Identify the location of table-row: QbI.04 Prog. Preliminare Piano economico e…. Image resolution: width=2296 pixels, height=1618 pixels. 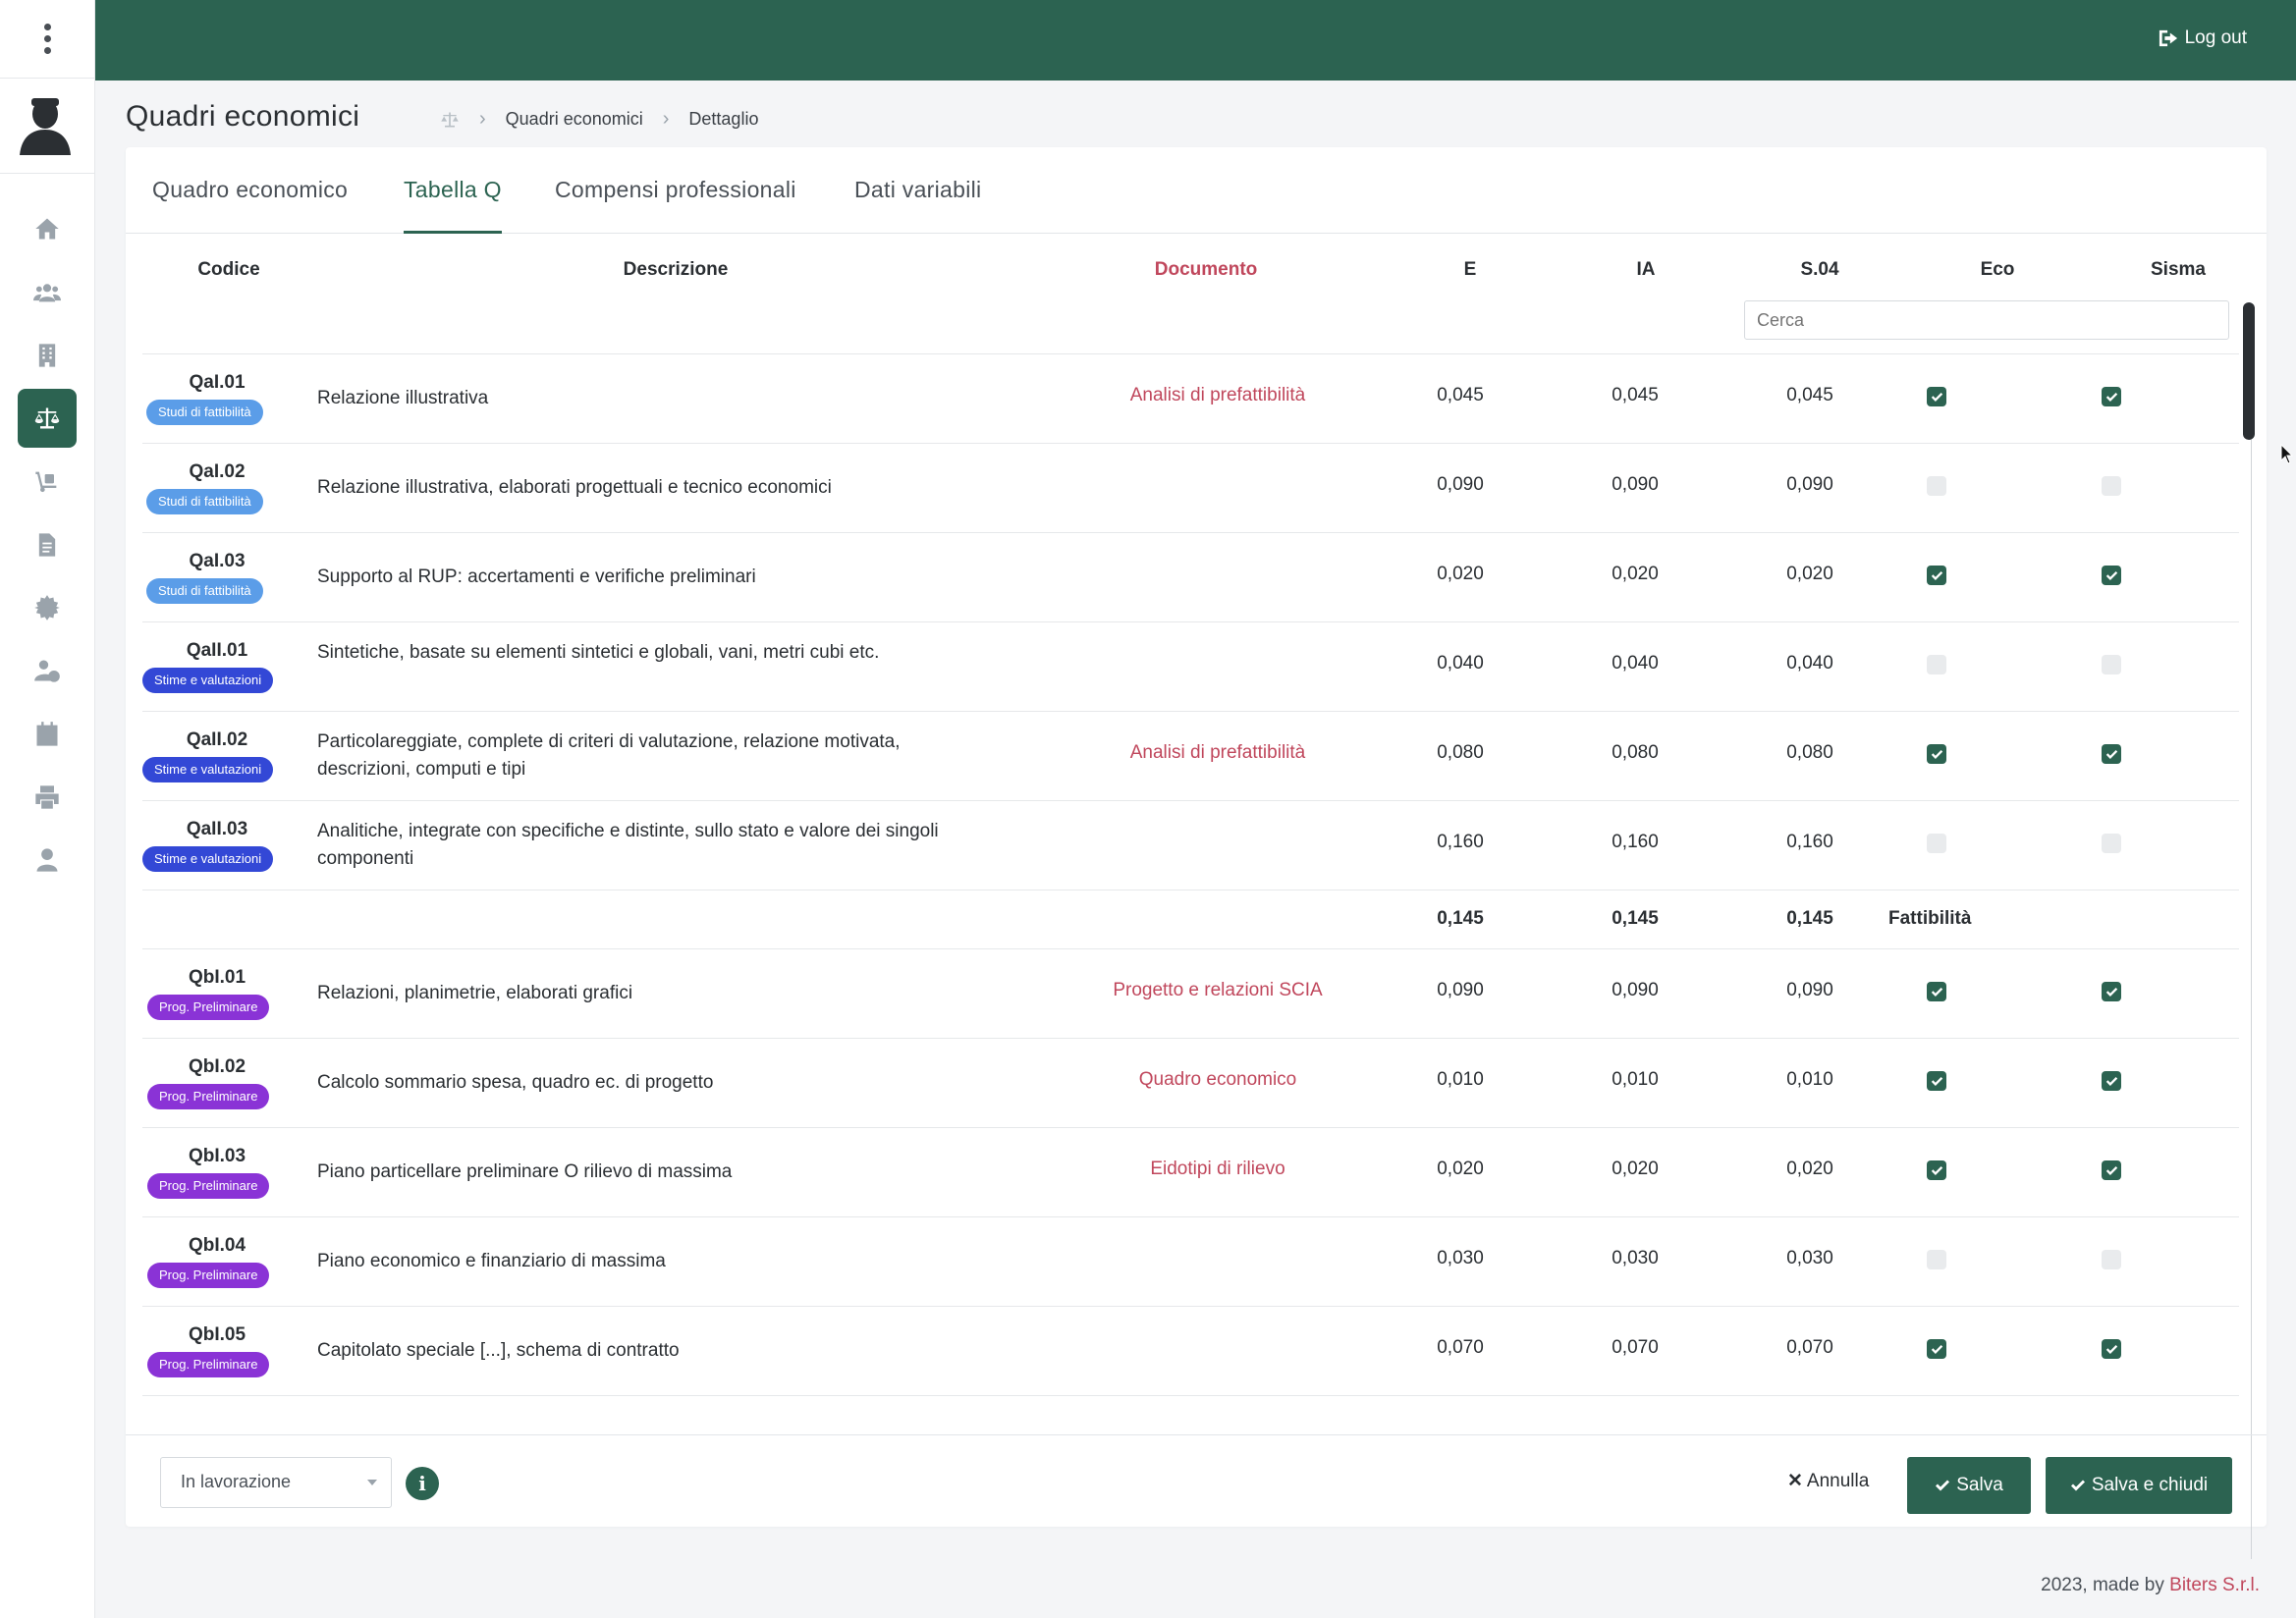
(1190, 1261).